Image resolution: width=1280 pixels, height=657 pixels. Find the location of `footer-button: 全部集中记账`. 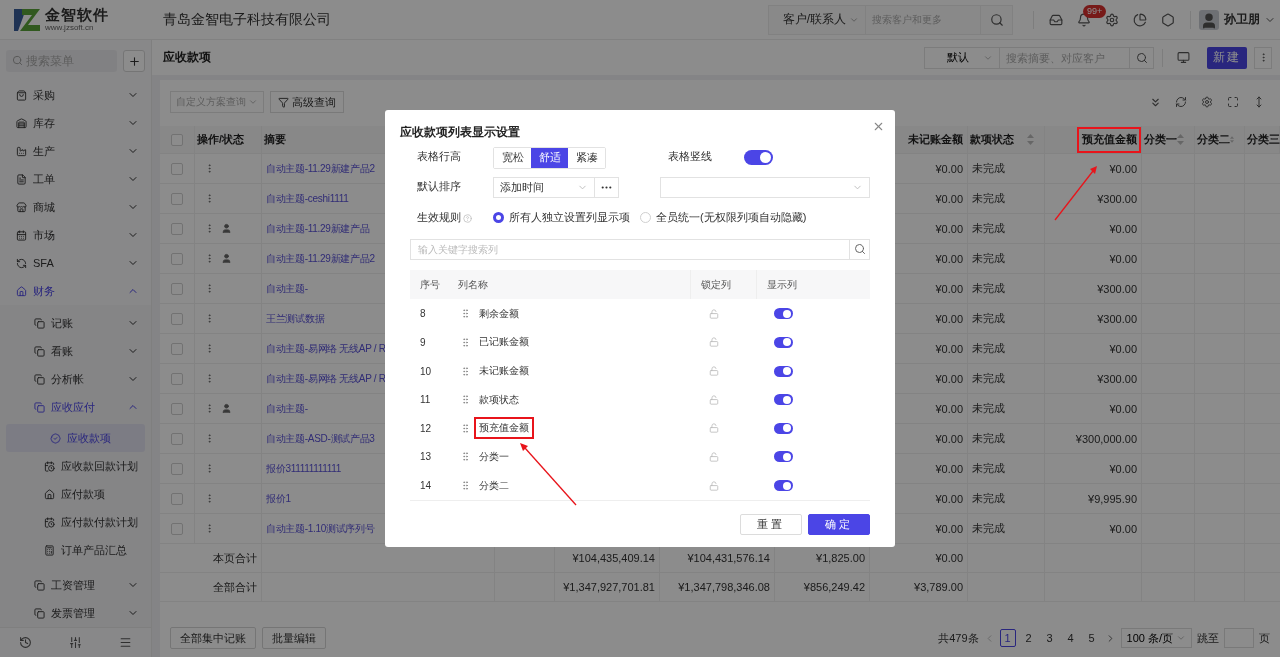

footer-button: 全部集中记账 is located at coordinates (213, 638).